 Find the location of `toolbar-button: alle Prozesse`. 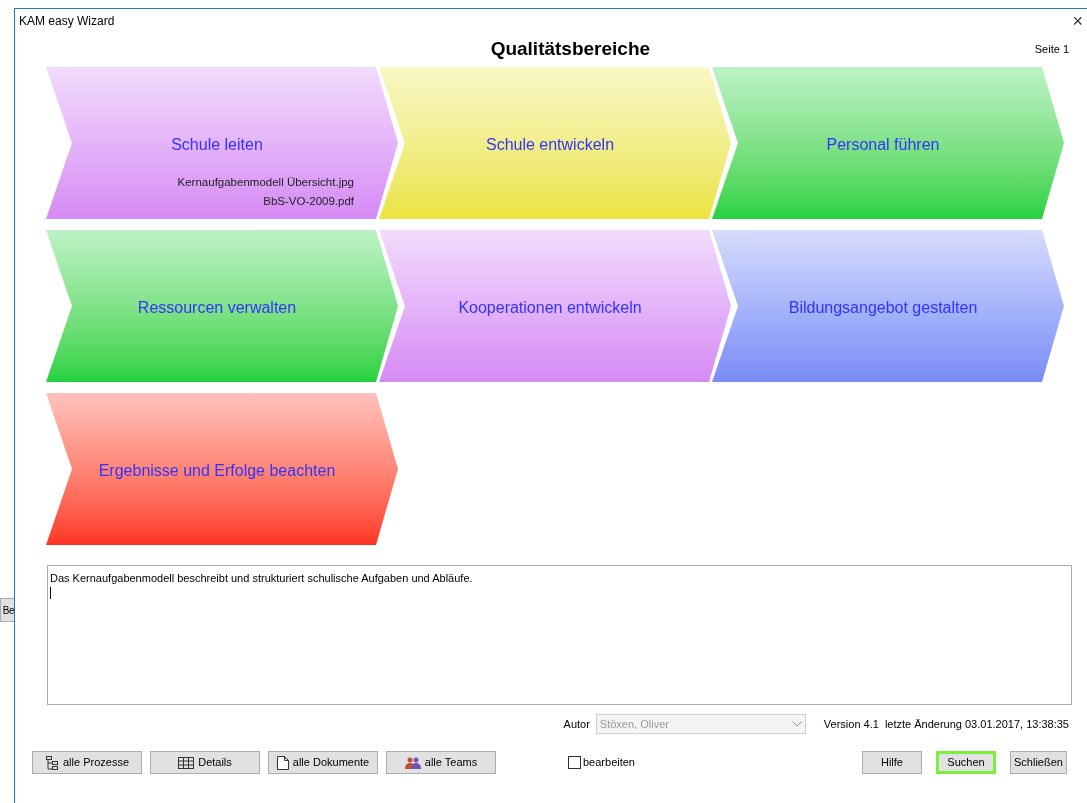

toolbar-button: alle Prozesse is located at coordinates (87, 762).